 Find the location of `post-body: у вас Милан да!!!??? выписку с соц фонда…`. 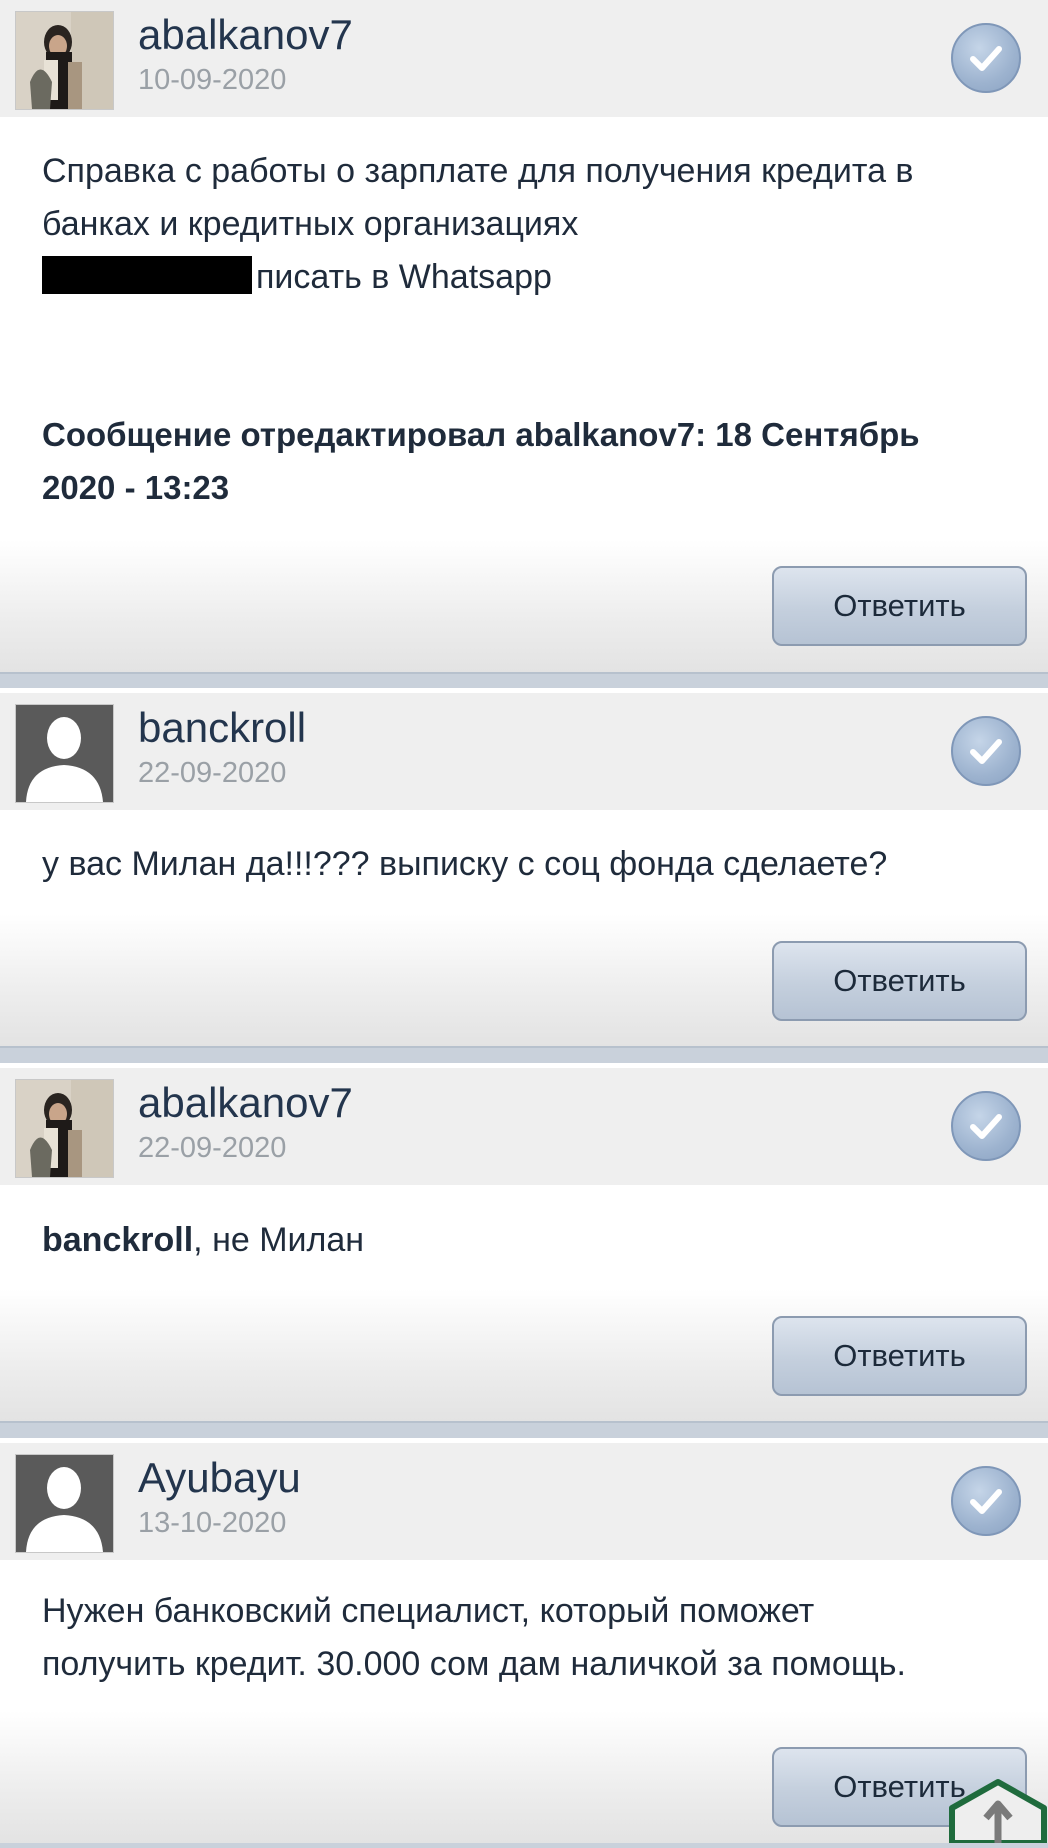

post-body: у вас Милан да!!!??? выписку с соц фонда… is located at coordinates (525, 864).